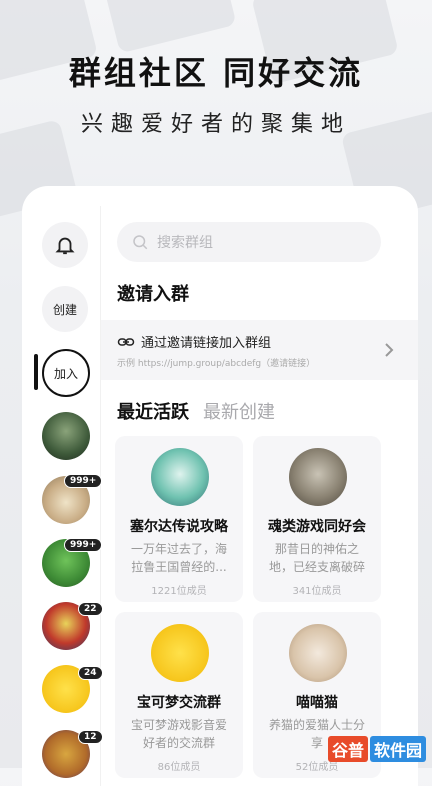 The image size is (432, 786). Describe the element at coordinates (216, 73) in the screenshot. I see `hero-title: 群组社区 同好交流` at that location.